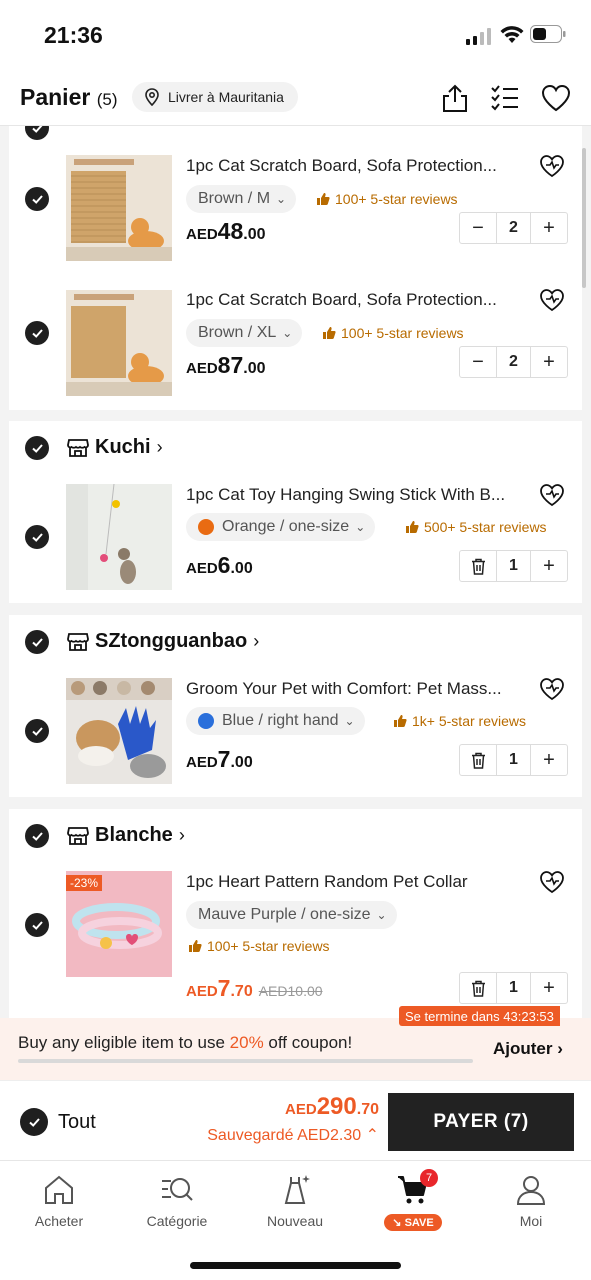 The width and height of the screenshot is (591, 1280). Describe the element at coordinates (531, 1201) in the screenshot. I see `tab-moi: Moi` at that location.